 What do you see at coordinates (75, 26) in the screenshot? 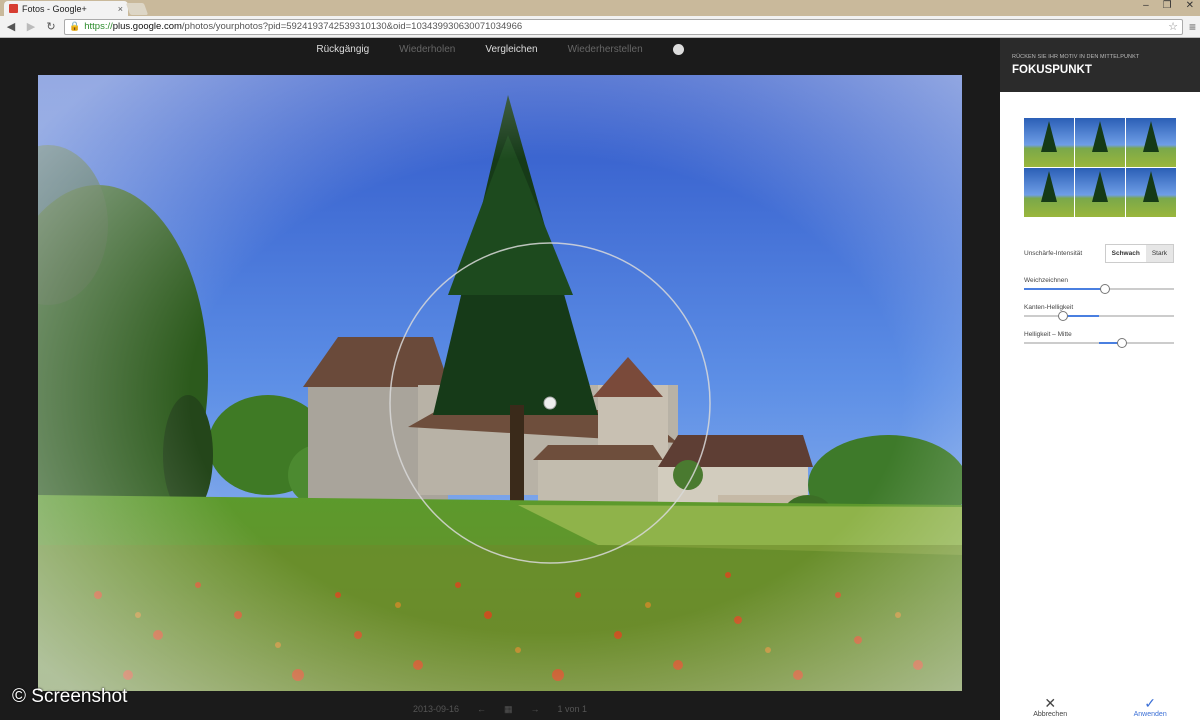
I see `lock-icon: 🔒` at bounding box center [75, 26].